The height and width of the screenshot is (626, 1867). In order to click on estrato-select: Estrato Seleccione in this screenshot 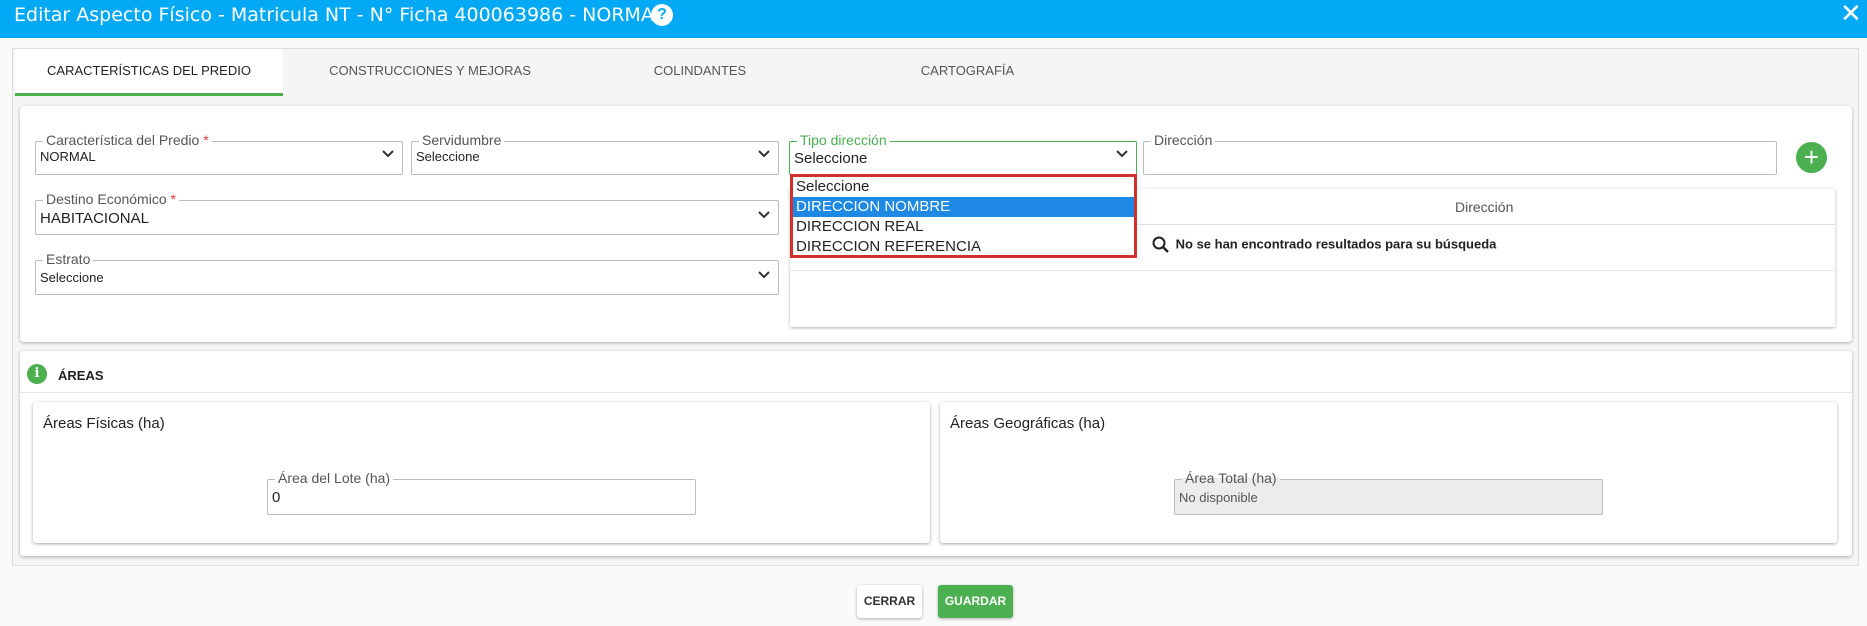, I will do `click(407, 273)`.